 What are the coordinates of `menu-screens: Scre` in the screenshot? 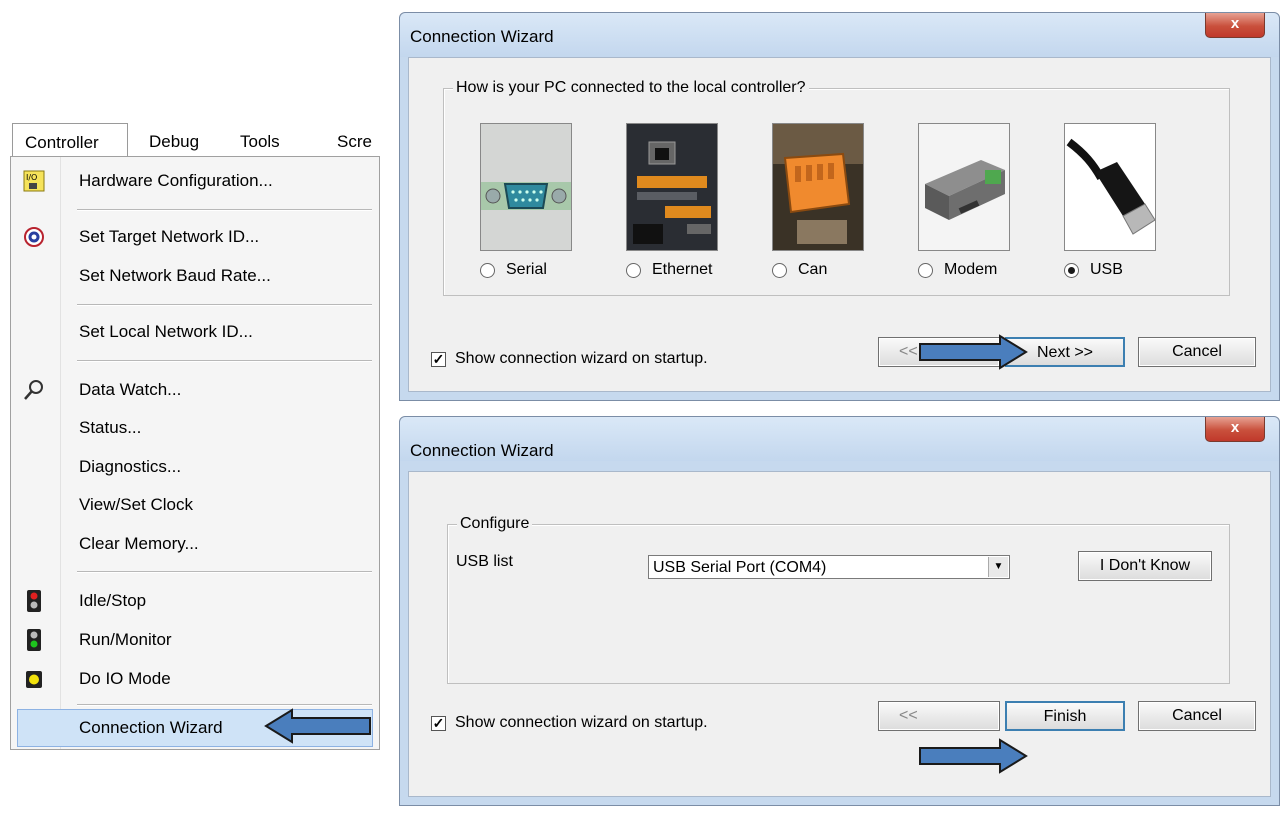 It's located at (354, 140).